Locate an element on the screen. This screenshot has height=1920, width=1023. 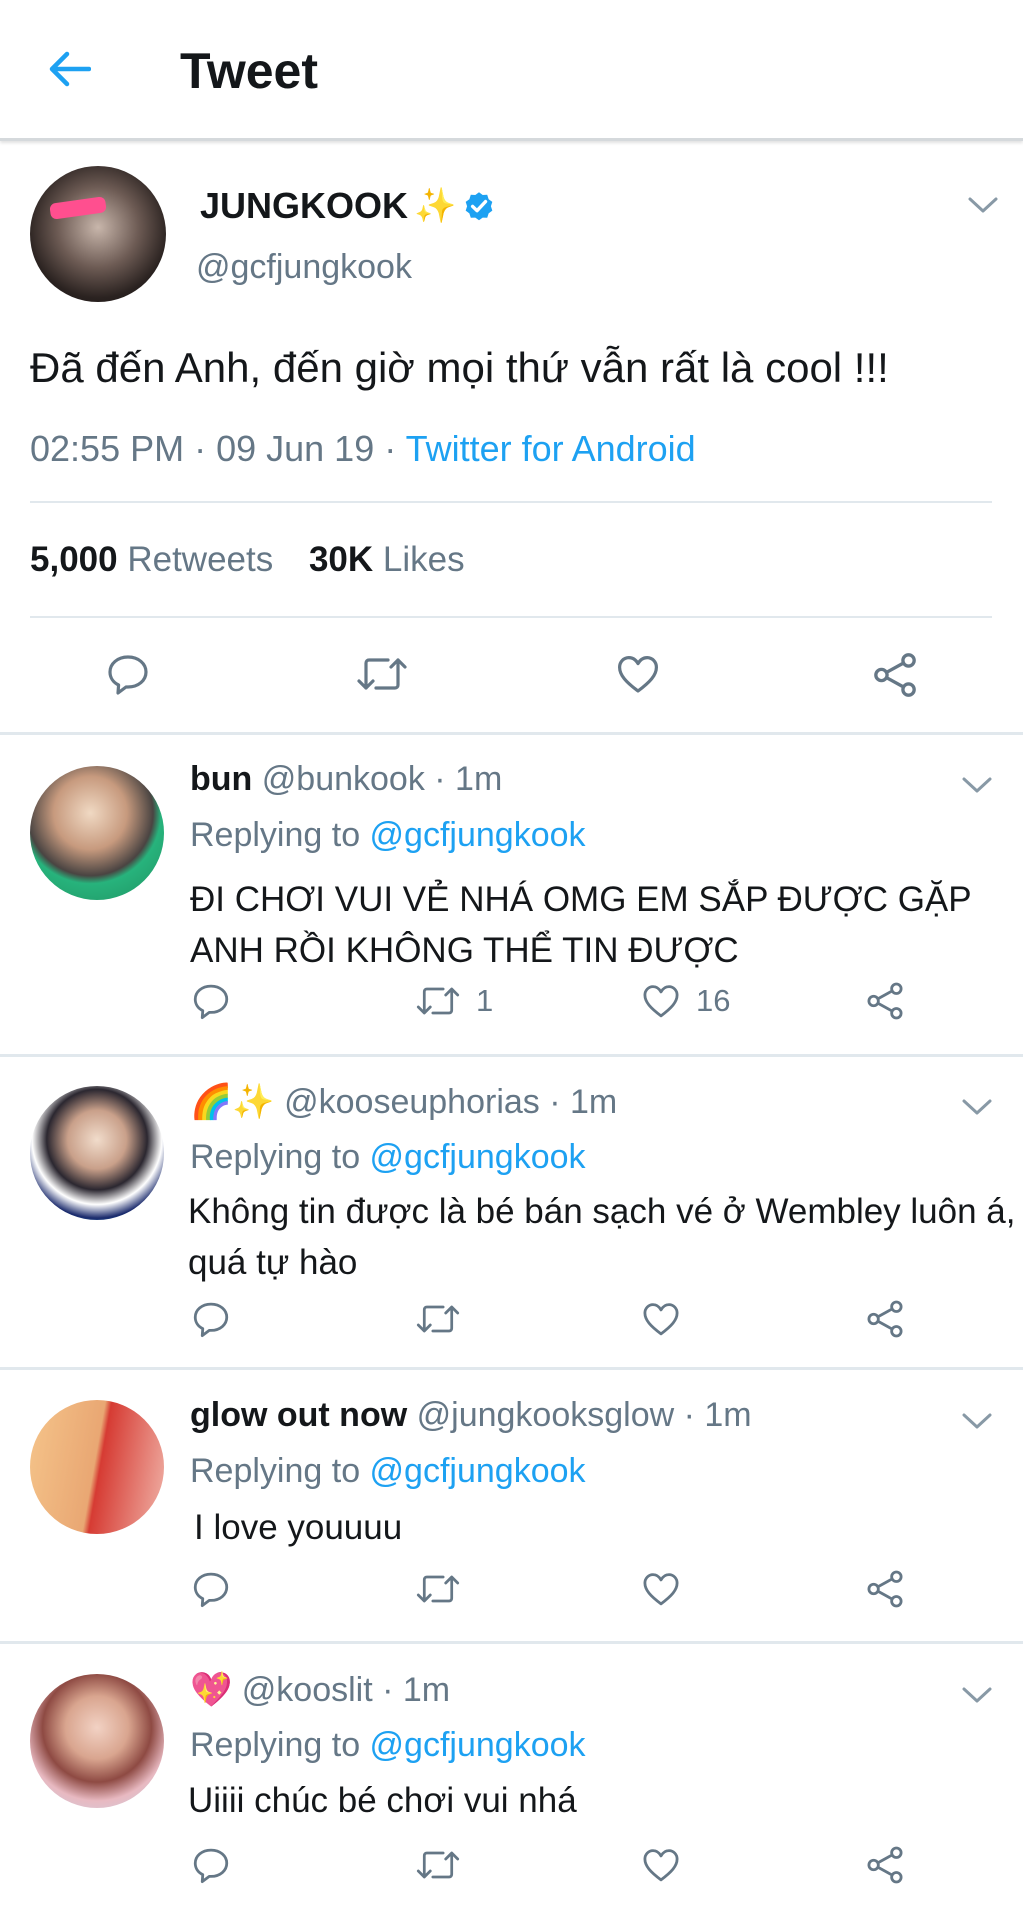
author-handle: @gcfjungkook is located at coordinates (304, 267).